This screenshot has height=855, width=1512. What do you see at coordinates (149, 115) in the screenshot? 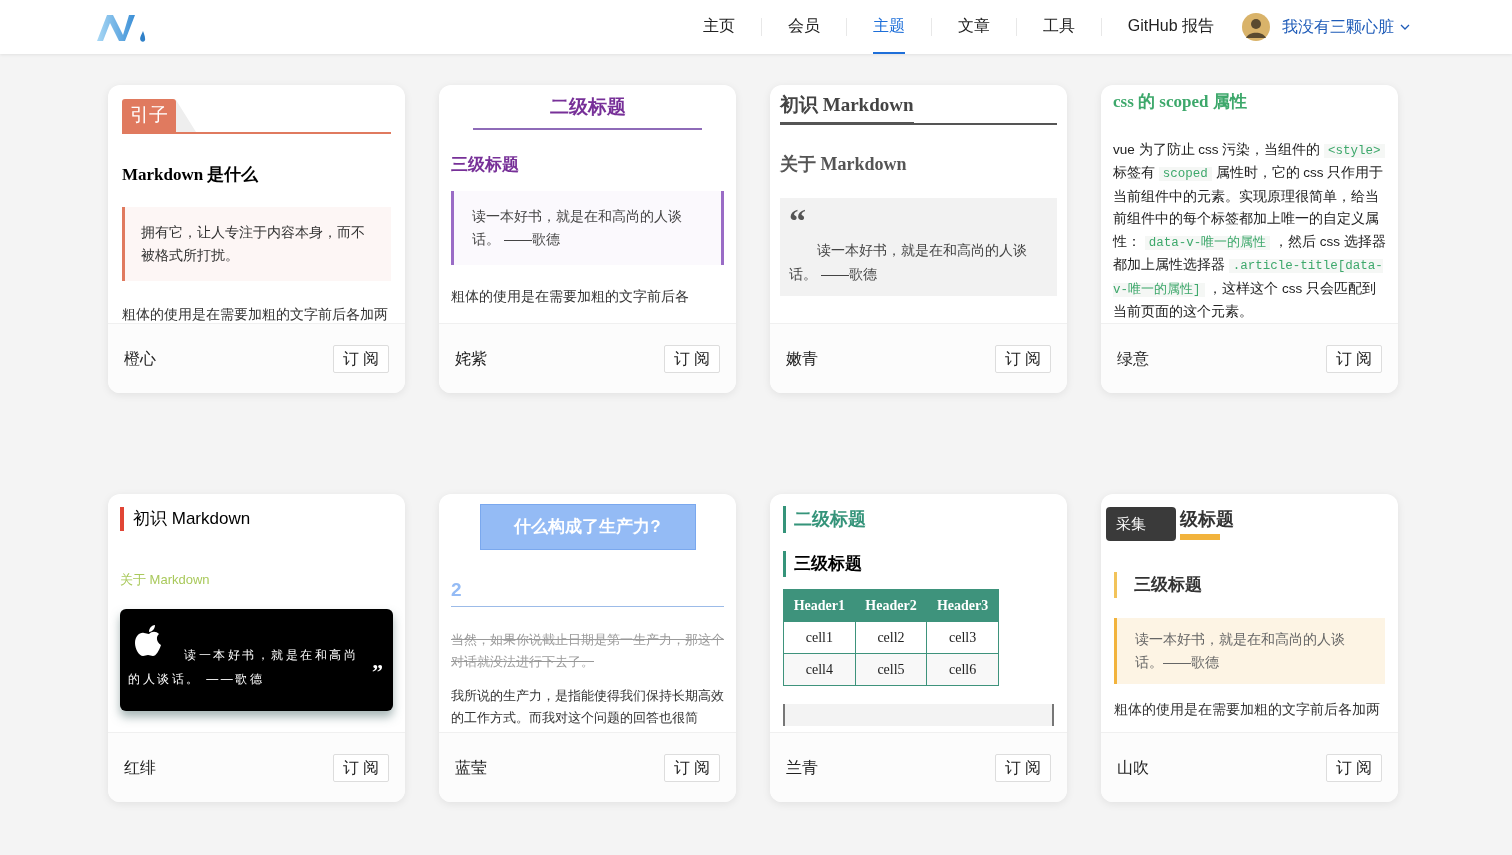
I see `heading-badge: 引子` at bounding box center [149, 115].